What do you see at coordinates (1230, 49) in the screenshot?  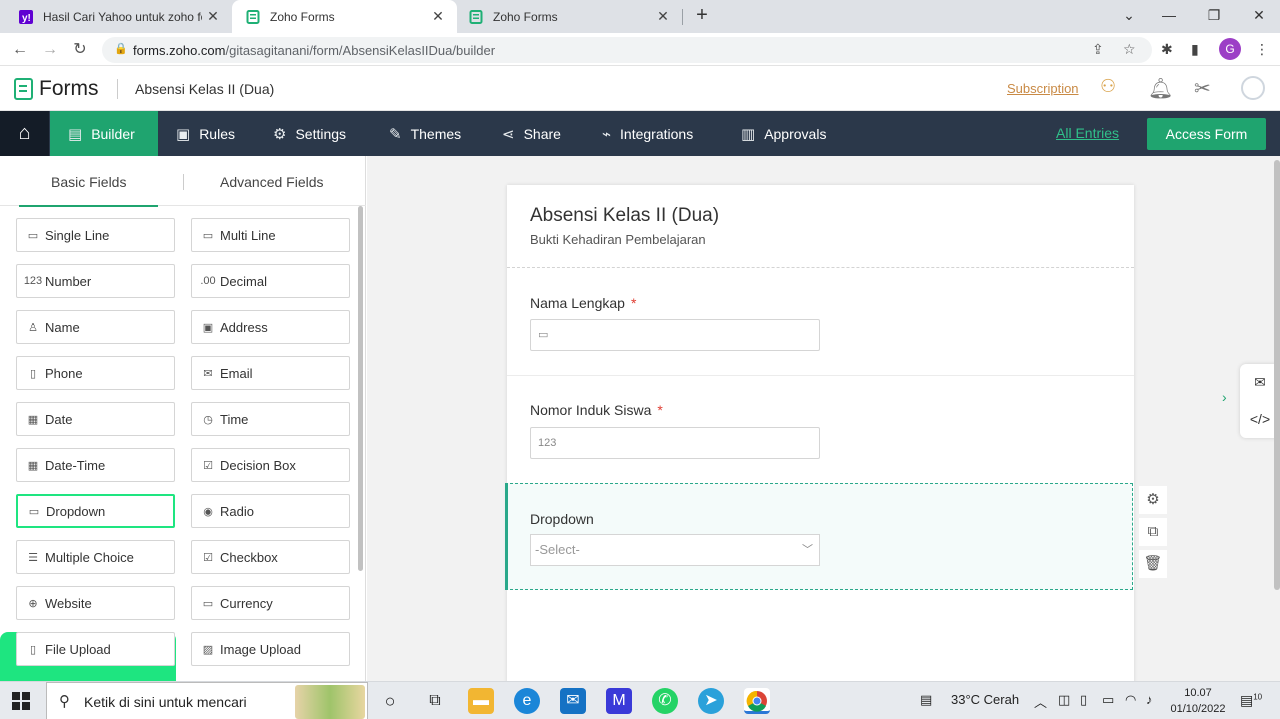 I see `profile-avatar: G` at bounding box center [1230, 49].